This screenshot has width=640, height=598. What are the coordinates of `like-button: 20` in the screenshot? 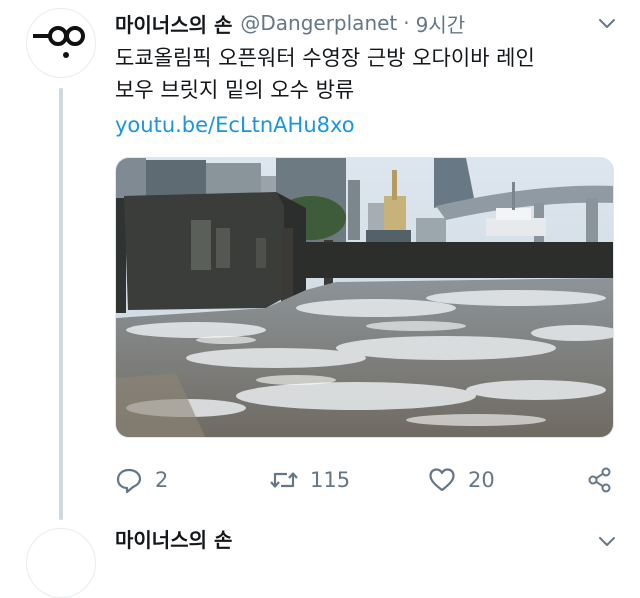 It's located at (461, 480).